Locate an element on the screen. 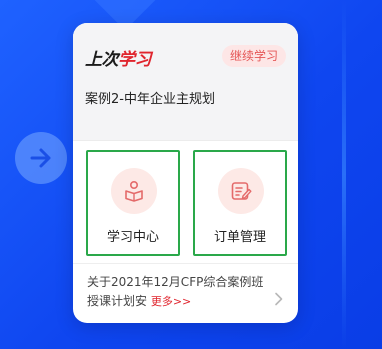 The height and width of the screenshot is (349, 382). arrow-right-icon is located at coordinates (40, 158).